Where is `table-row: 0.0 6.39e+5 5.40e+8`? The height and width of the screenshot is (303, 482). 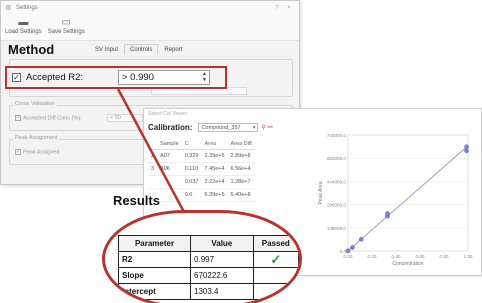 table-row: 0.0 6.39e+5 5.40e+8 is located at coordinates (201, 195).